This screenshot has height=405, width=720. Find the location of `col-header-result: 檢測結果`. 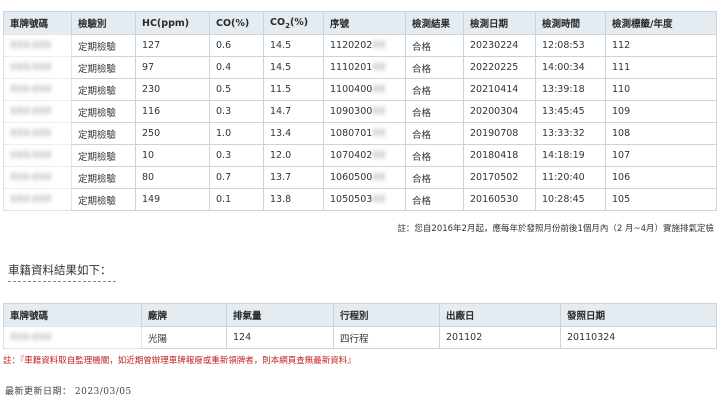

col-header-result: 檢測結果 is located at coordinates (434, 23).